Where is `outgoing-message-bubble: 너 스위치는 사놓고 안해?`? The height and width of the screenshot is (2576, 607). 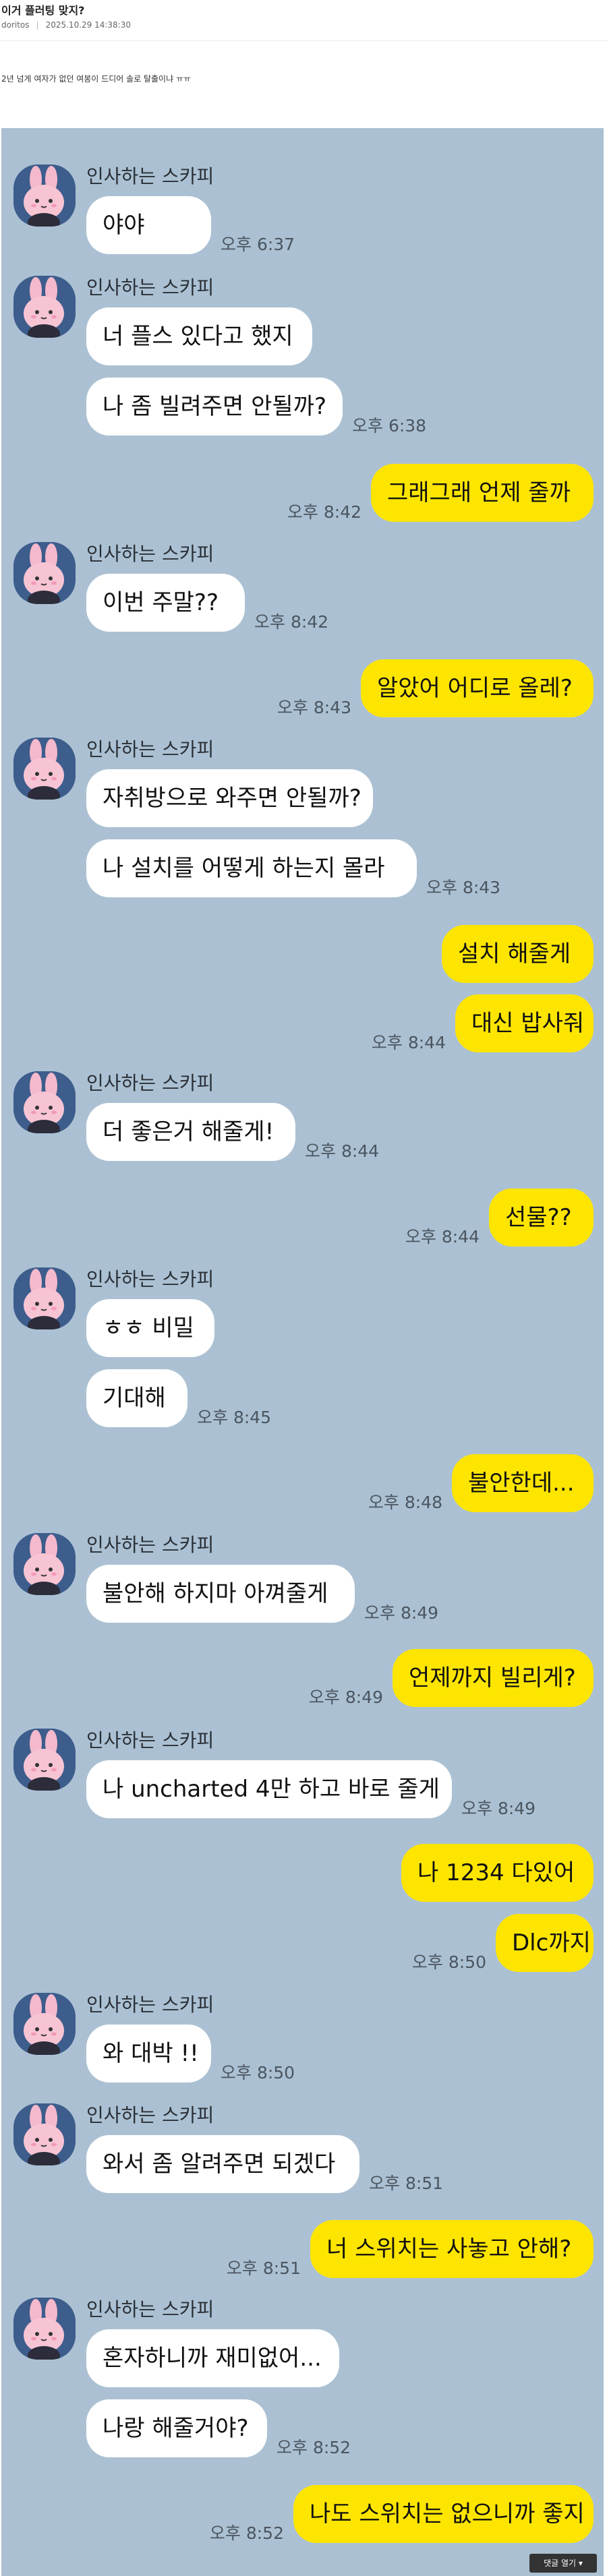
outgoing-message-bubble: 너 스위치는 사놓고 안해? is located at coordinates (452, 2249).